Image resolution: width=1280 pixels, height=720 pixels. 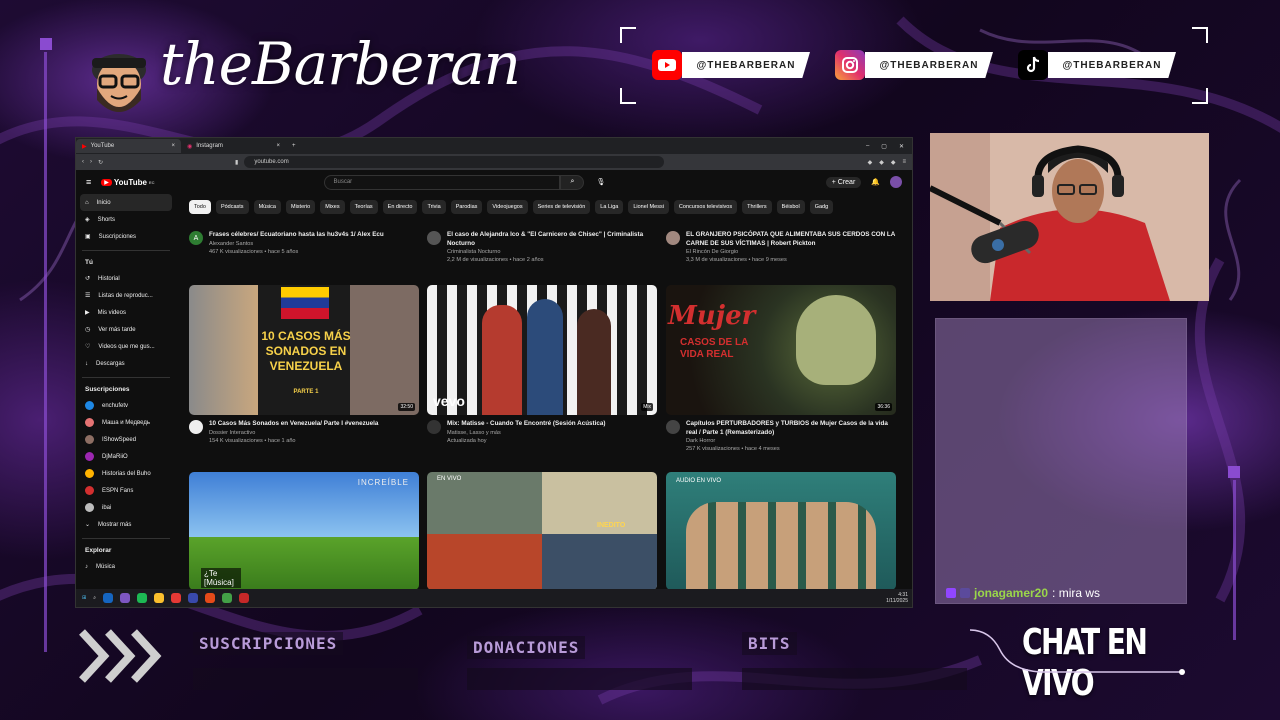 I want to click on sidebar-item-music: ♪ Música, so click(x=126, y=566).